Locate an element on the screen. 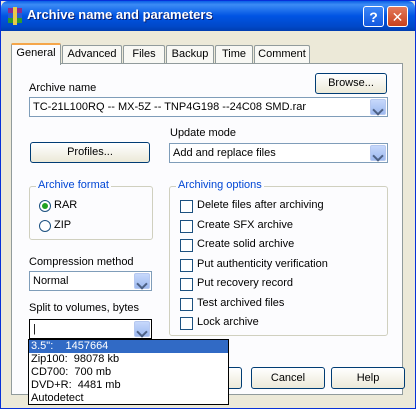  tab-files: Files is located at coordinates (144, 54).